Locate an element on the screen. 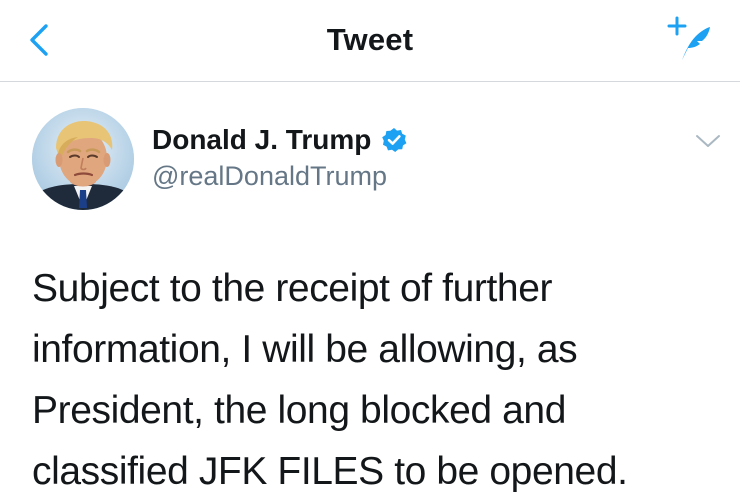  chevron-down-icon is located at coordinates (708, 141).